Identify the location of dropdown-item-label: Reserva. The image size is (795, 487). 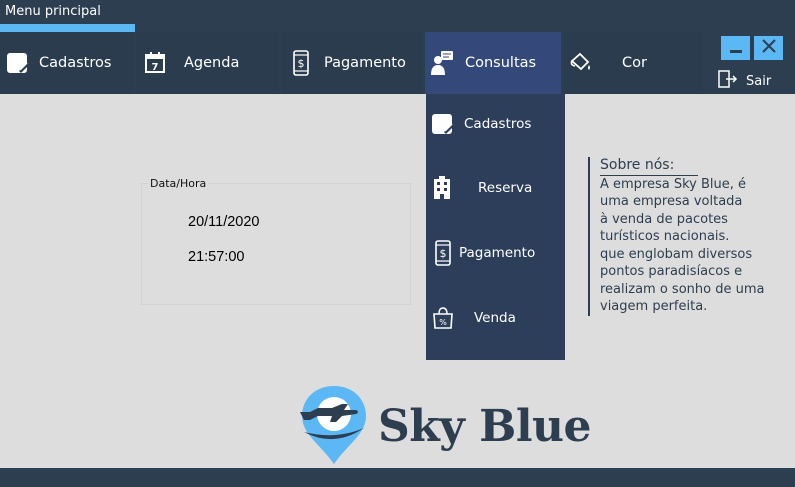
(505, 188).